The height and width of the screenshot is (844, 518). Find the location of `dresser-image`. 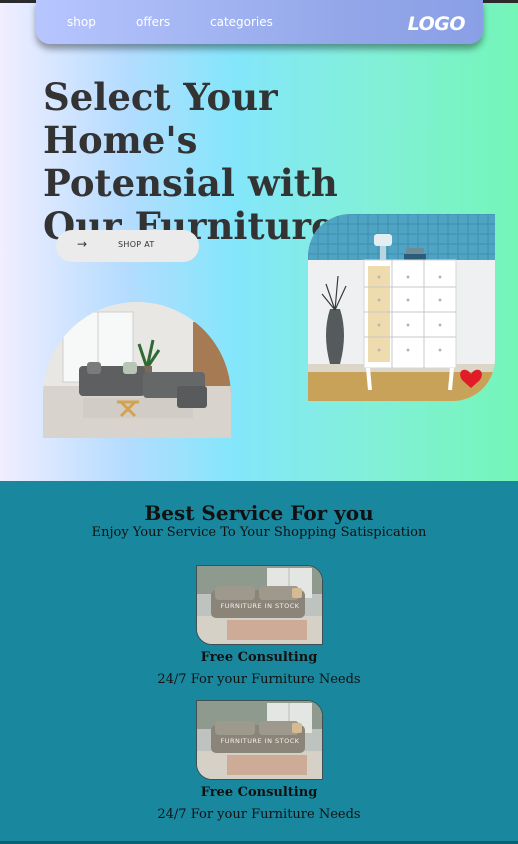

dresser-image is located at coordinates (401, 307).